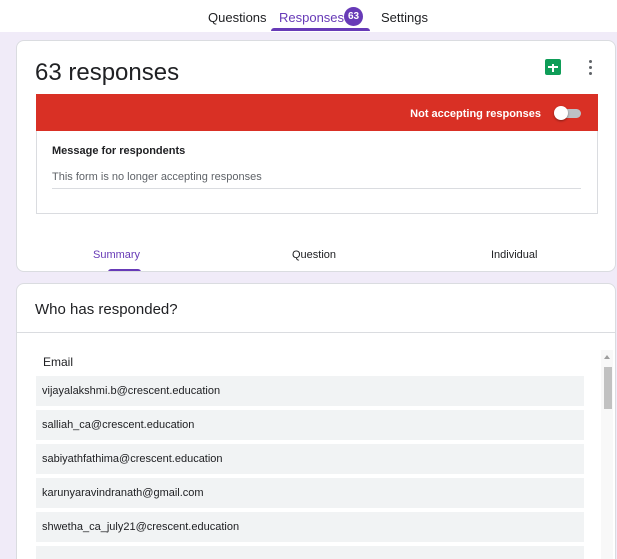 This screenshot has height=559, width=617. I want to click on accepting-status-label: Not accepting responses, so click(475, 114).